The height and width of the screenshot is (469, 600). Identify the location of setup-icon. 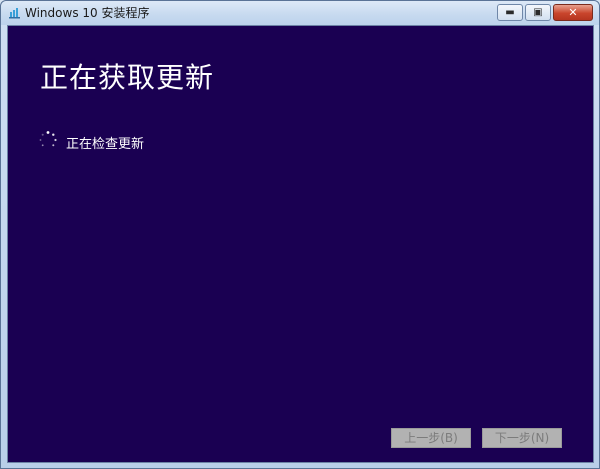
(14, 13).